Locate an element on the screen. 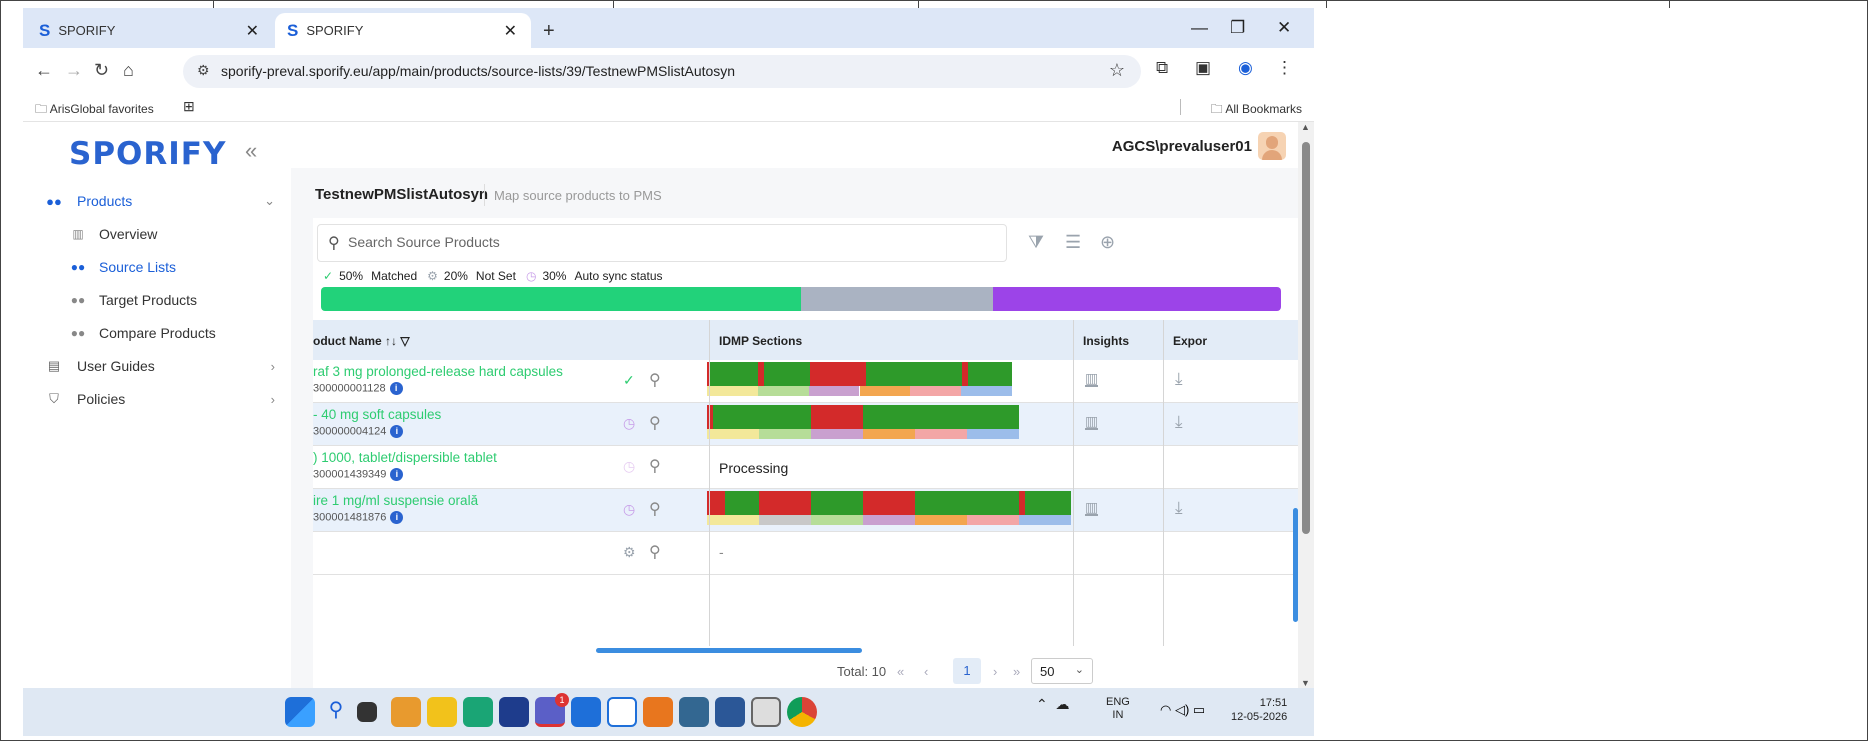 The height and width of the screenshot is (741, 1868). postgres-icon is located at coordinates (694, 712).